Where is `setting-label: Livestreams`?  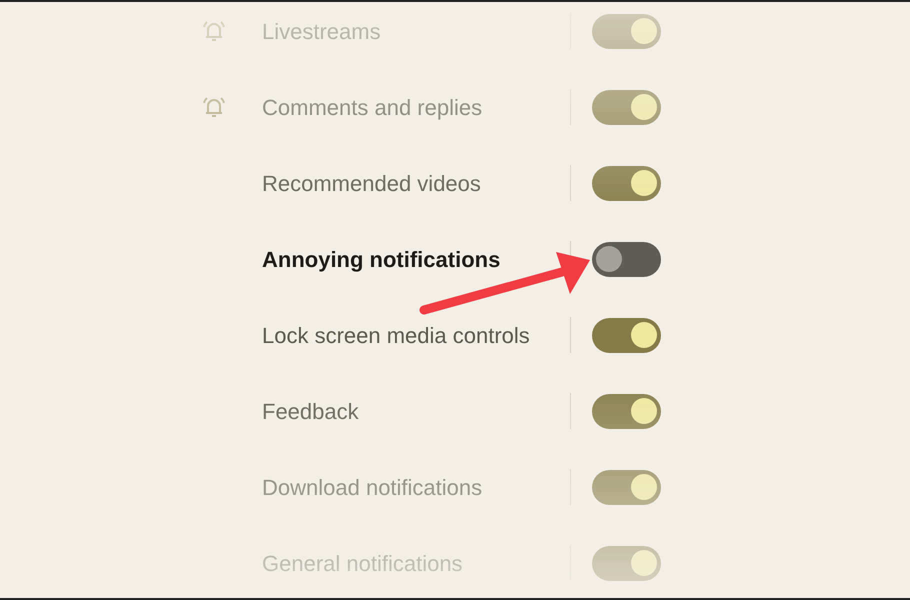 setting-label: Livestreams is located at coordinates (322, 32).